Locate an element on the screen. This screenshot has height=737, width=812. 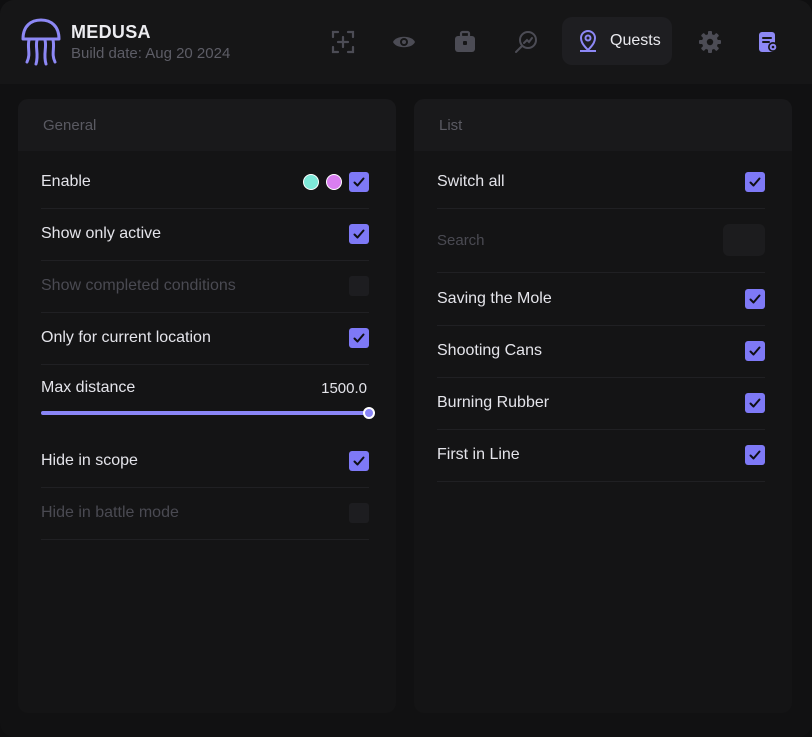
switch-all-checkbox is located at coordinates (755, 182).